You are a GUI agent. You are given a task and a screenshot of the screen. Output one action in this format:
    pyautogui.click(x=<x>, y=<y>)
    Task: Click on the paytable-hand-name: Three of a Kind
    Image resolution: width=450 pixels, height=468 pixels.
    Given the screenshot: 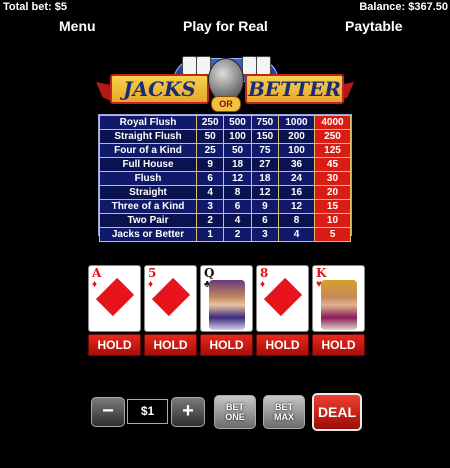 What is the action you would take?
    pyautogui.click(x=148, y=206)
    